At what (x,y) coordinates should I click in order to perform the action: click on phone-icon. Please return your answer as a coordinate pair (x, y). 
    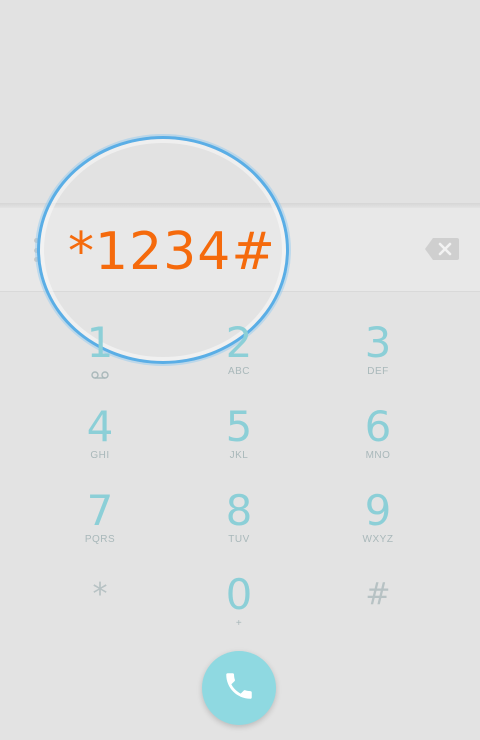
    Looking at the image, I should click on (239, 688).